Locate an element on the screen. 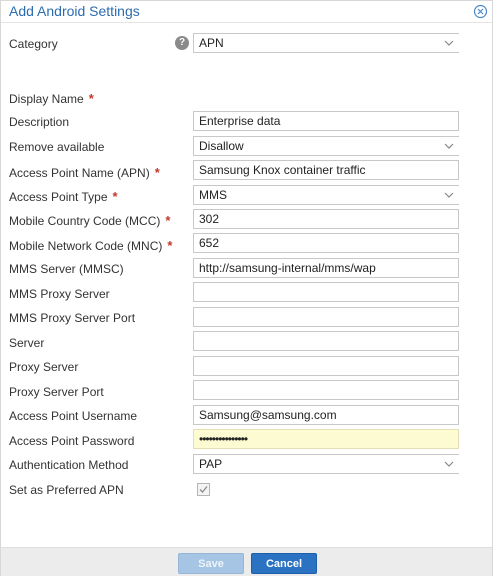  display-name-label-text: Display Name is located at coordinates (46, 99).